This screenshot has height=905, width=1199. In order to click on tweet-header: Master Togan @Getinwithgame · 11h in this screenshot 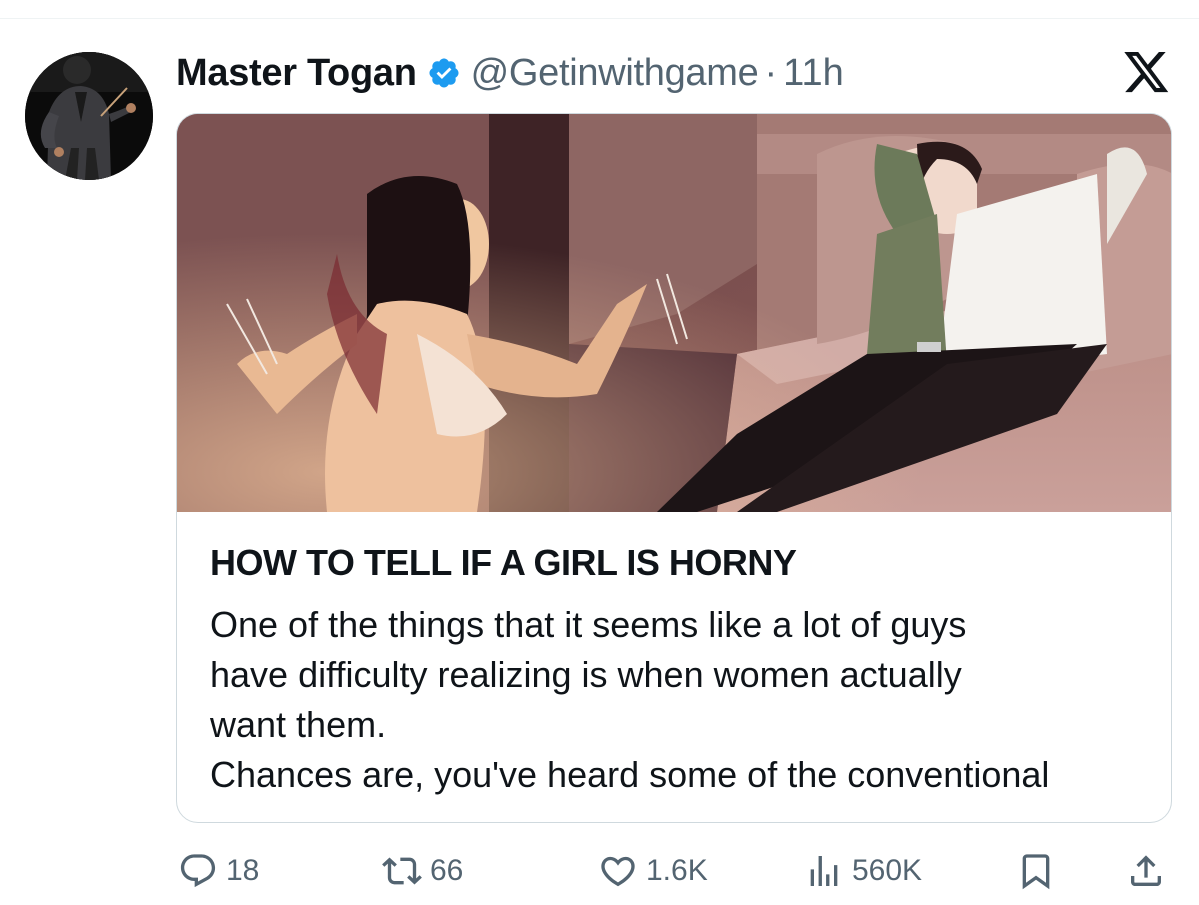, I will do `click(510, 73)`.